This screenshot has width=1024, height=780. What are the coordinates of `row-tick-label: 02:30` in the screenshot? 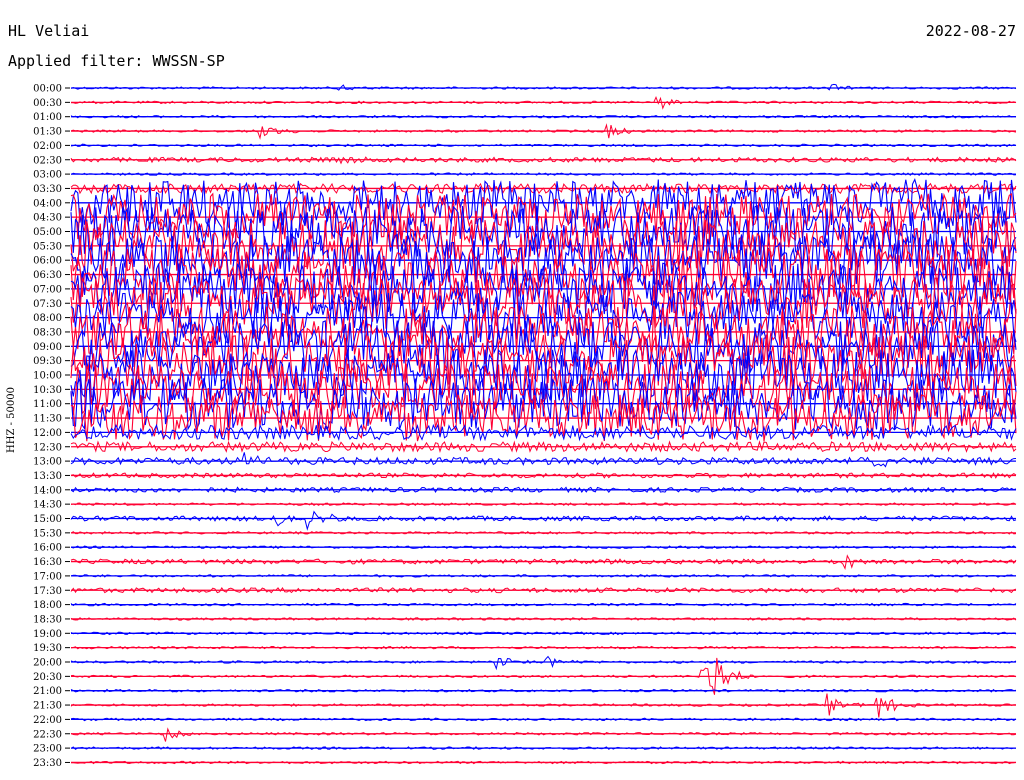 It's located at (47, 160).